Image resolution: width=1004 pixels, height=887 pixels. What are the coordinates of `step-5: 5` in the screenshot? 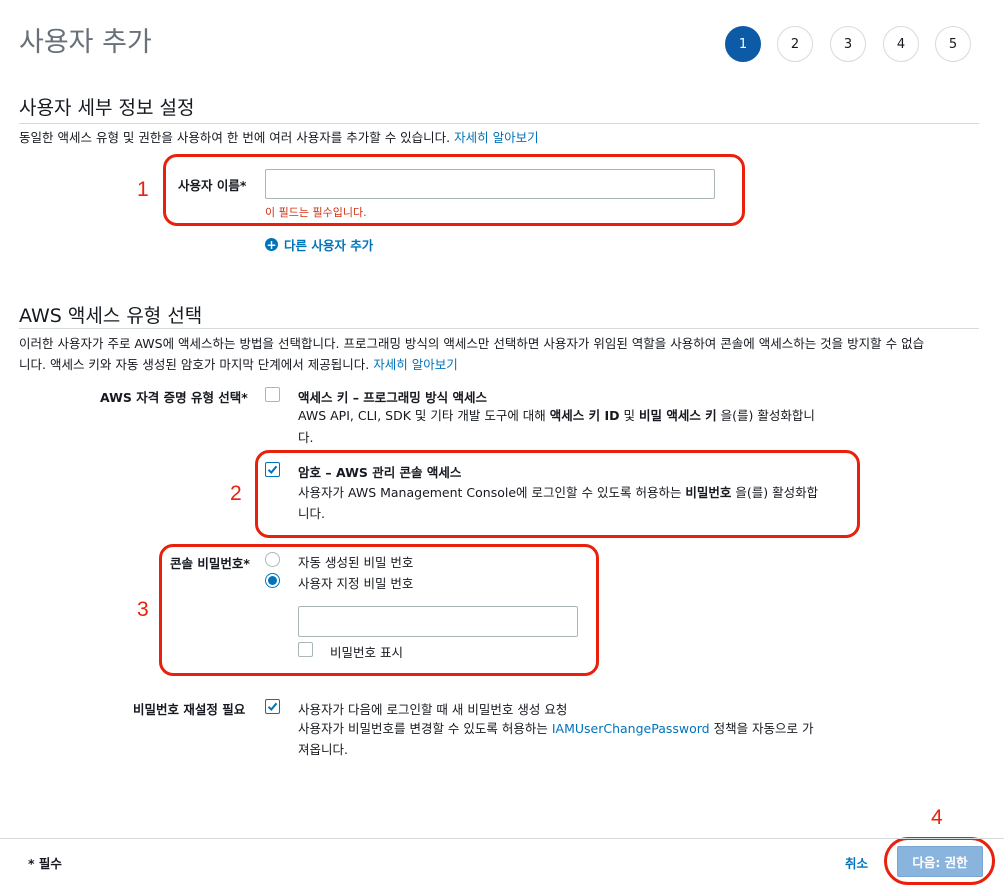 It's located at (953, 44).